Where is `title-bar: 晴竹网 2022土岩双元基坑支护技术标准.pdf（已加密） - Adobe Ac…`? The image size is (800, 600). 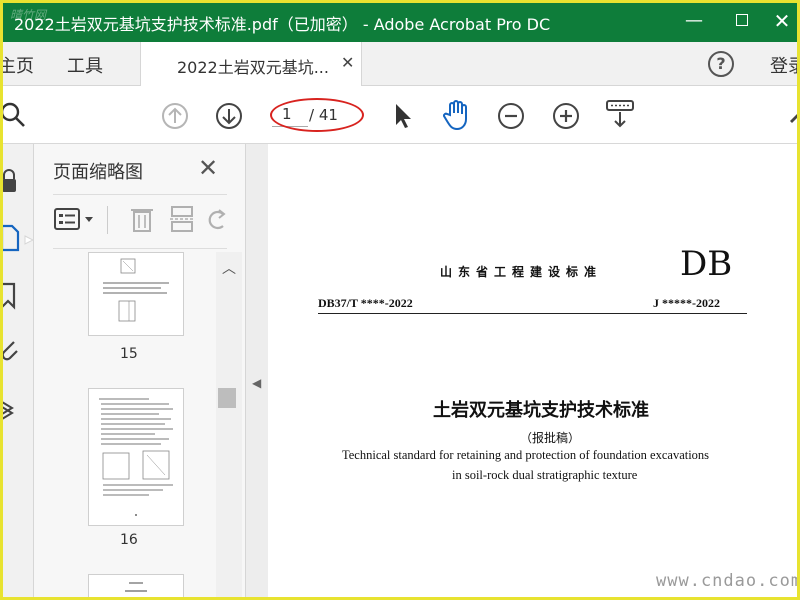 title-bar: 晴竹网 2022土岩双元基坑支护技术标准.pdf（已加密） - Adobe Ac… is located at coordinates (400, 21).